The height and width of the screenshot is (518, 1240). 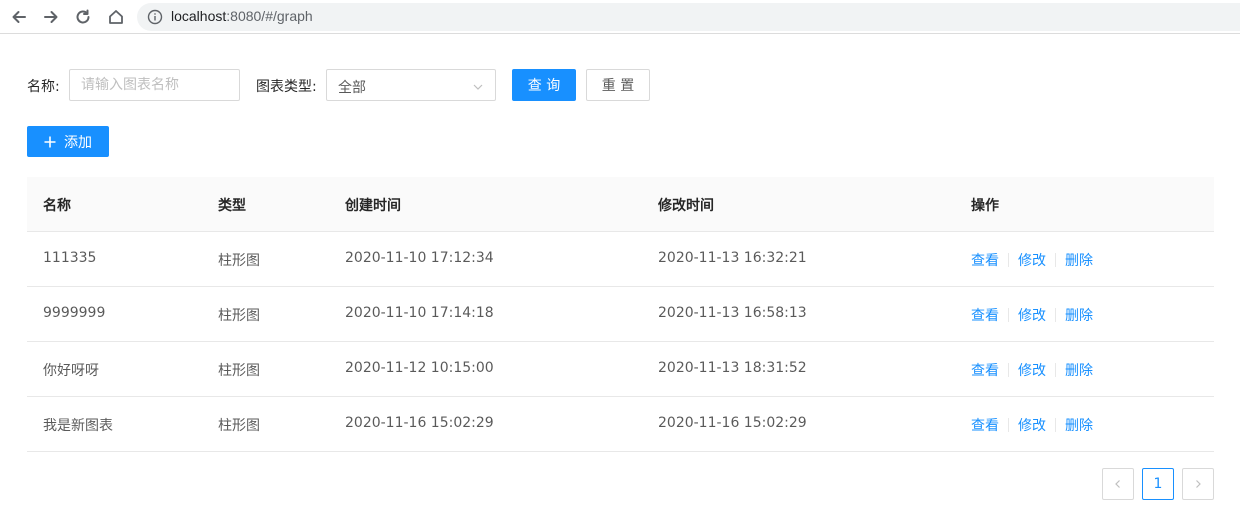 I want to click on name-label: 名称:, so click(x=43, y=87).